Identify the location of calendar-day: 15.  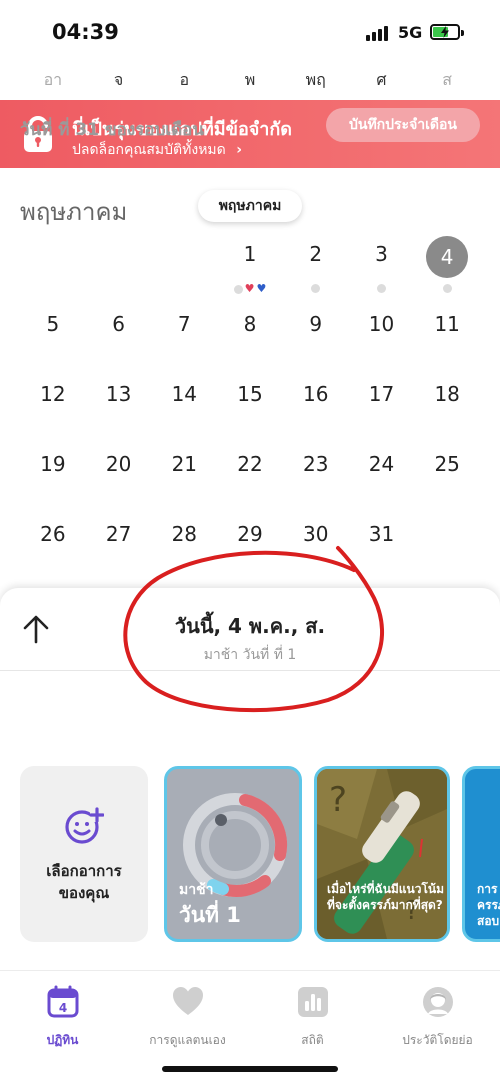
(250, 405).